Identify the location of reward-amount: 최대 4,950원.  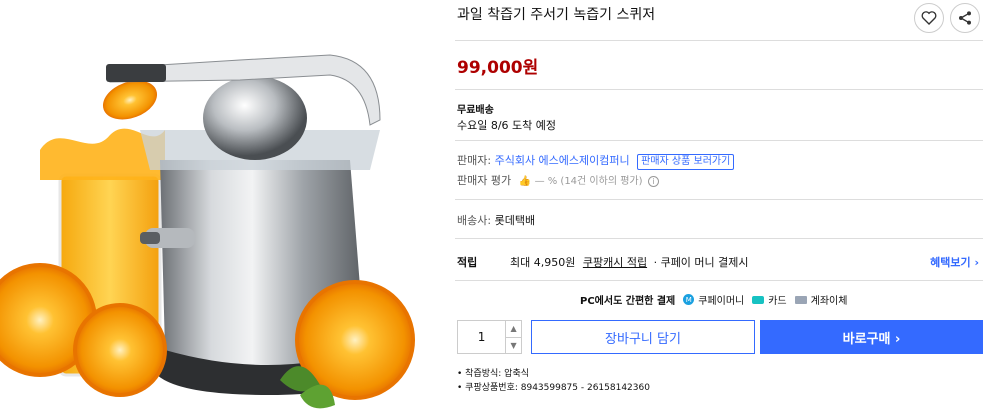
(543, 262).